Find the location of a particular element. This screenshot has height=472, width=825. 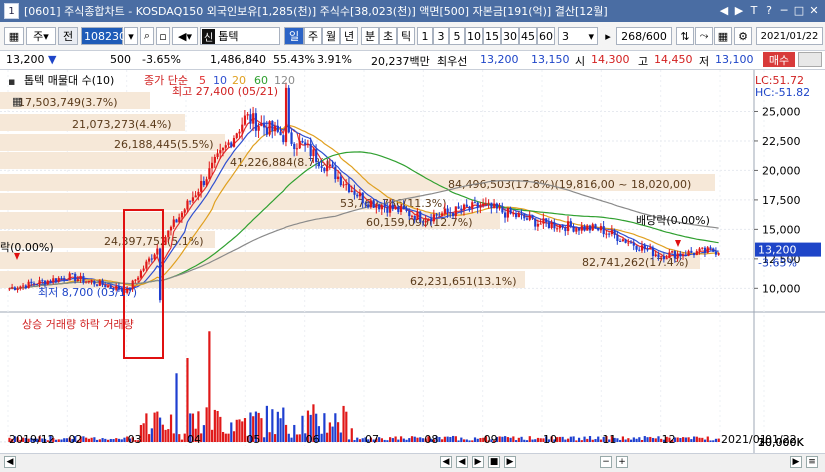

price-value: 13,200 ▼ is located at coordinates (31, 59).